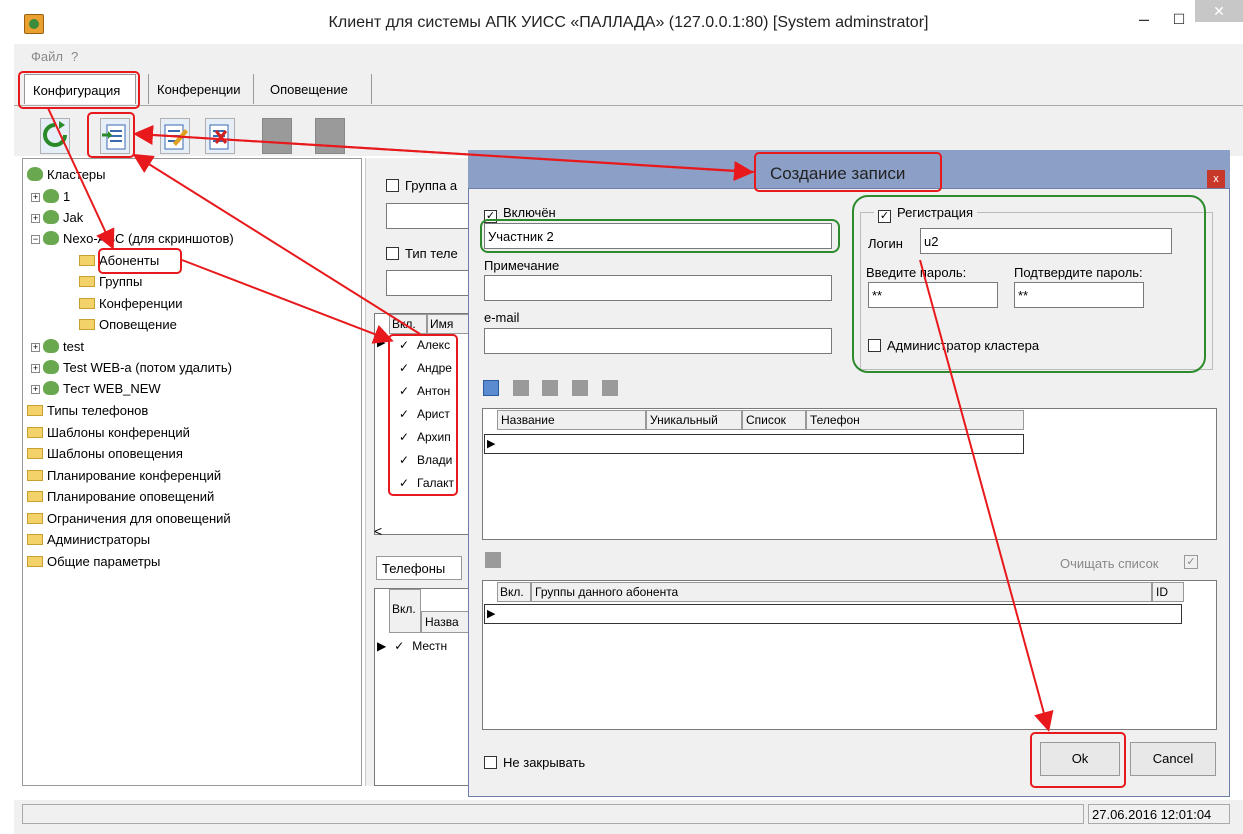  Describe the element at coordinates (520, 388) in the screenshot. I see `edit-phone-icon` at that location.